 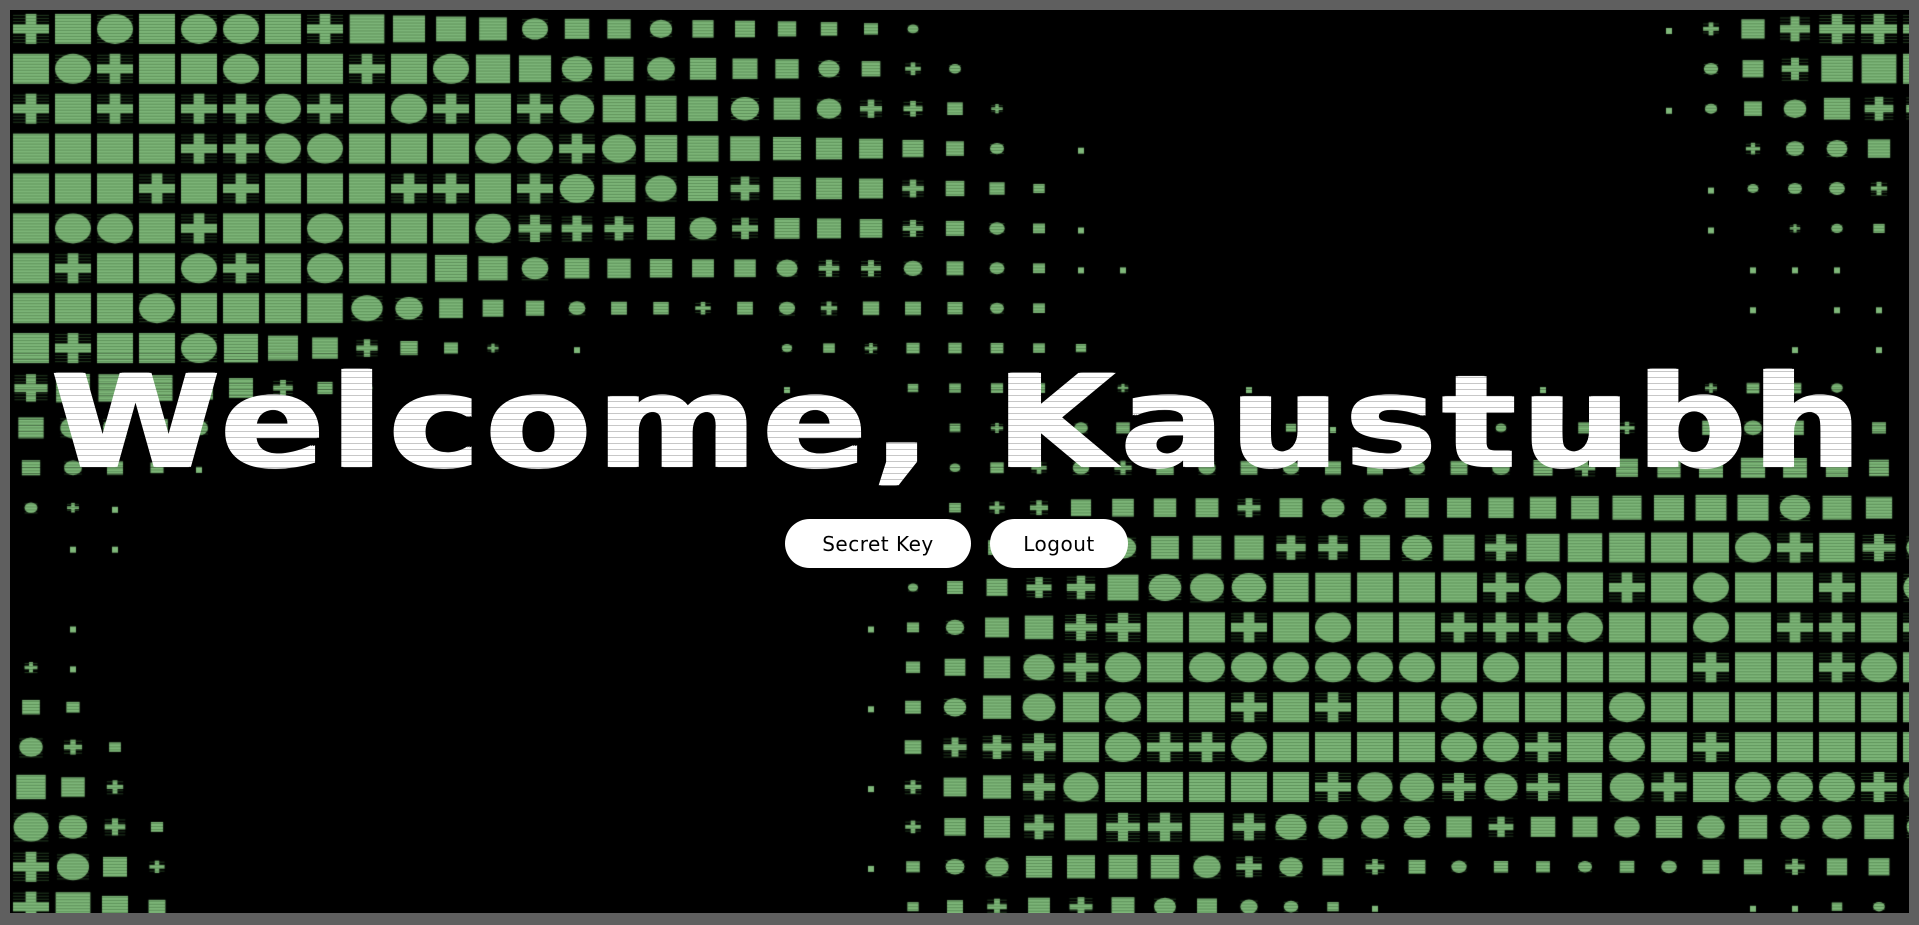 I want to click on secret-key-button: Secret Key, so click(x=878, y=543).